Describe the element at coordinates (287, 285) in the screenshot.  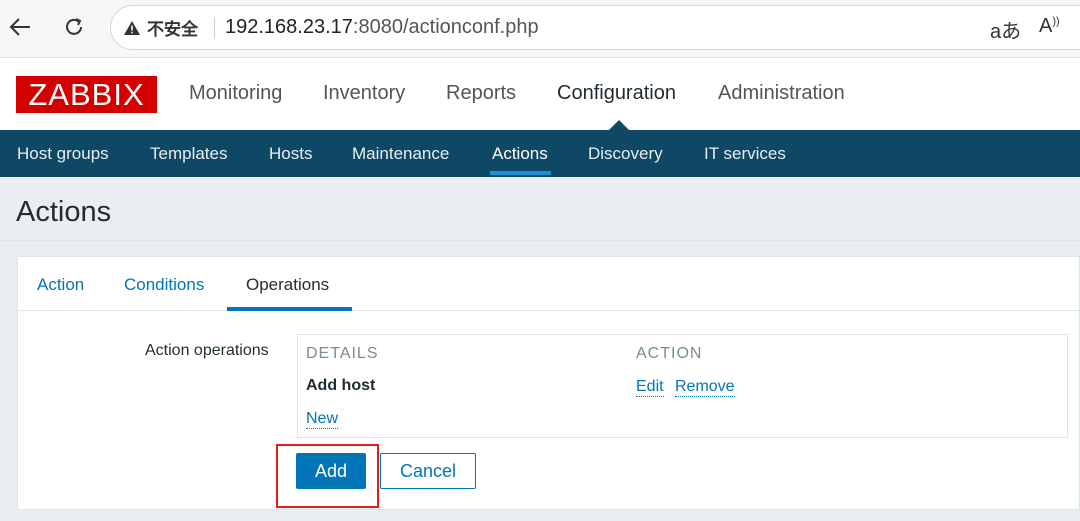
I see `tab-operations: Operations` at that location.